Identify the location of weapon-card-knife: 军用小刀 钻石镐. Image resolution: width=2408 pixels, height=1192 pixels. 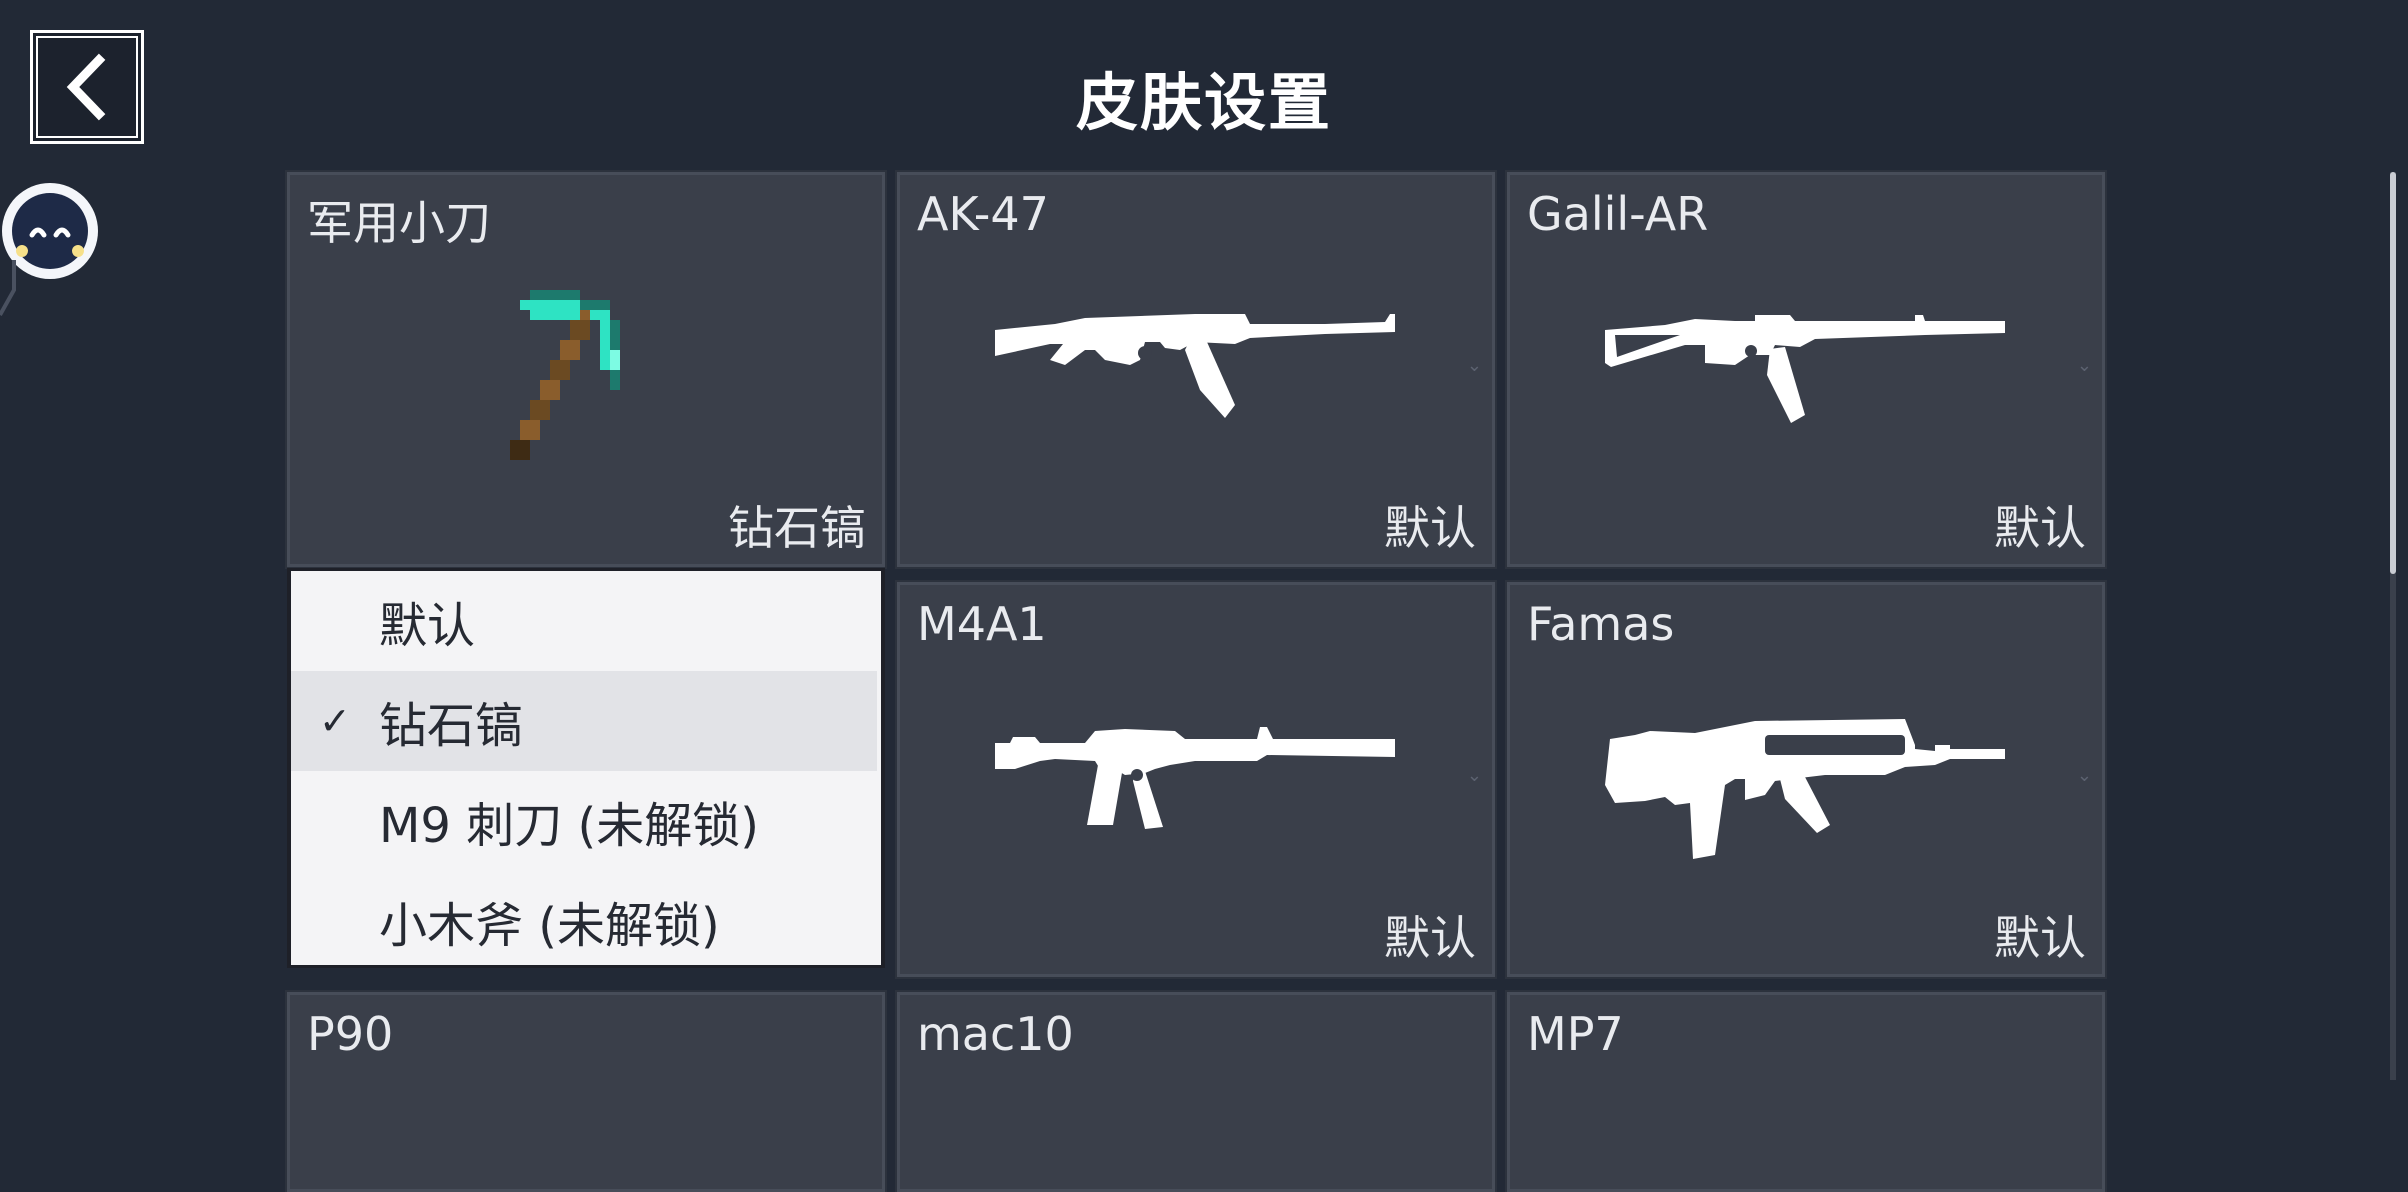
(586, 369).